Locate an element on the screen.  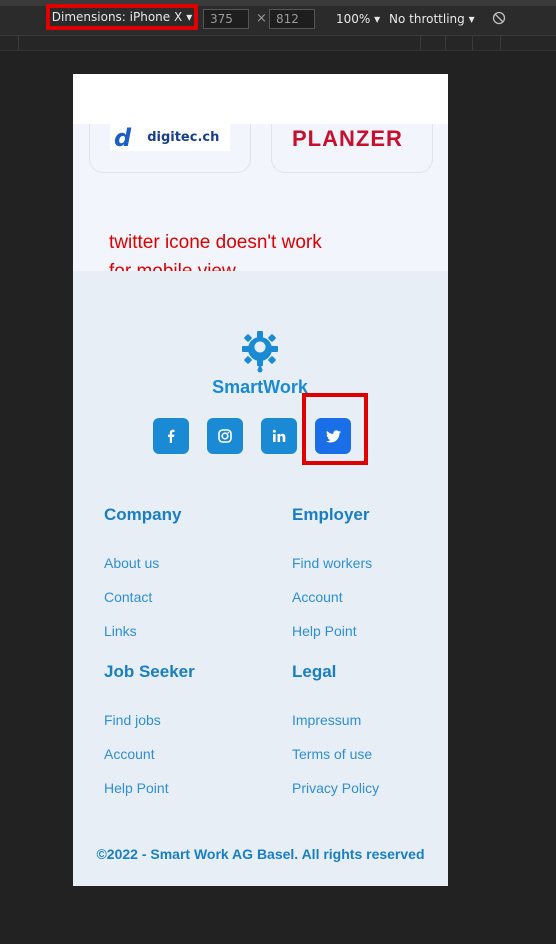
link-employer-help-point: Help Point is located at coordinates (324, 631).